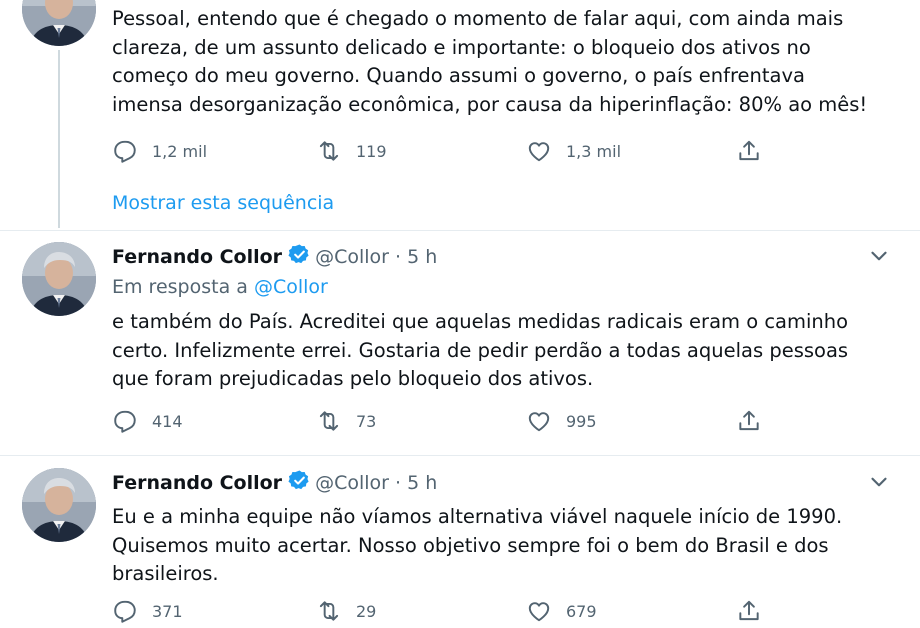  I want to click on like-count: 995, so click(581, 421).